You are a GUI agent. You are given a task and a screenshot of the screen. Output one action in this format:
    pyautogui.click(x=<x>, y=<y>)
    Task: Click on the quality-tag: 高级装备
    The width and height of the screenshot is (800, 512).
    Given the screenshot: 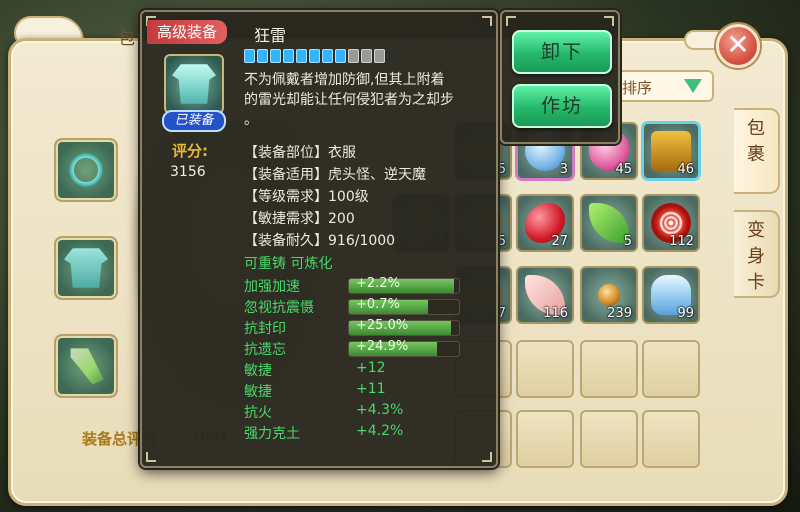 What is the action you would take?
    pyautogui.click(x=187, y=32)
    